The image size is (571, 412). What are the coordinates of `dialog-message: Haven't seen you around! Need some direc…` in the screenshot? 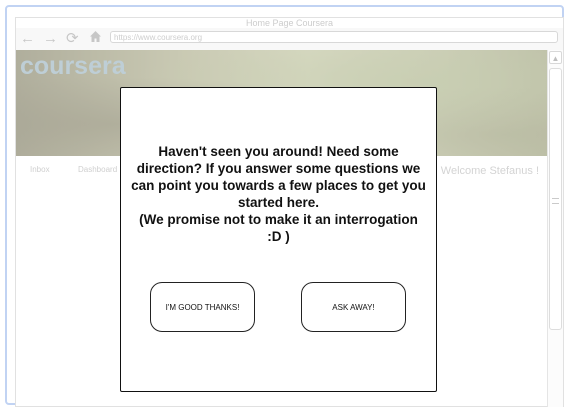 It's located at (278, 194).